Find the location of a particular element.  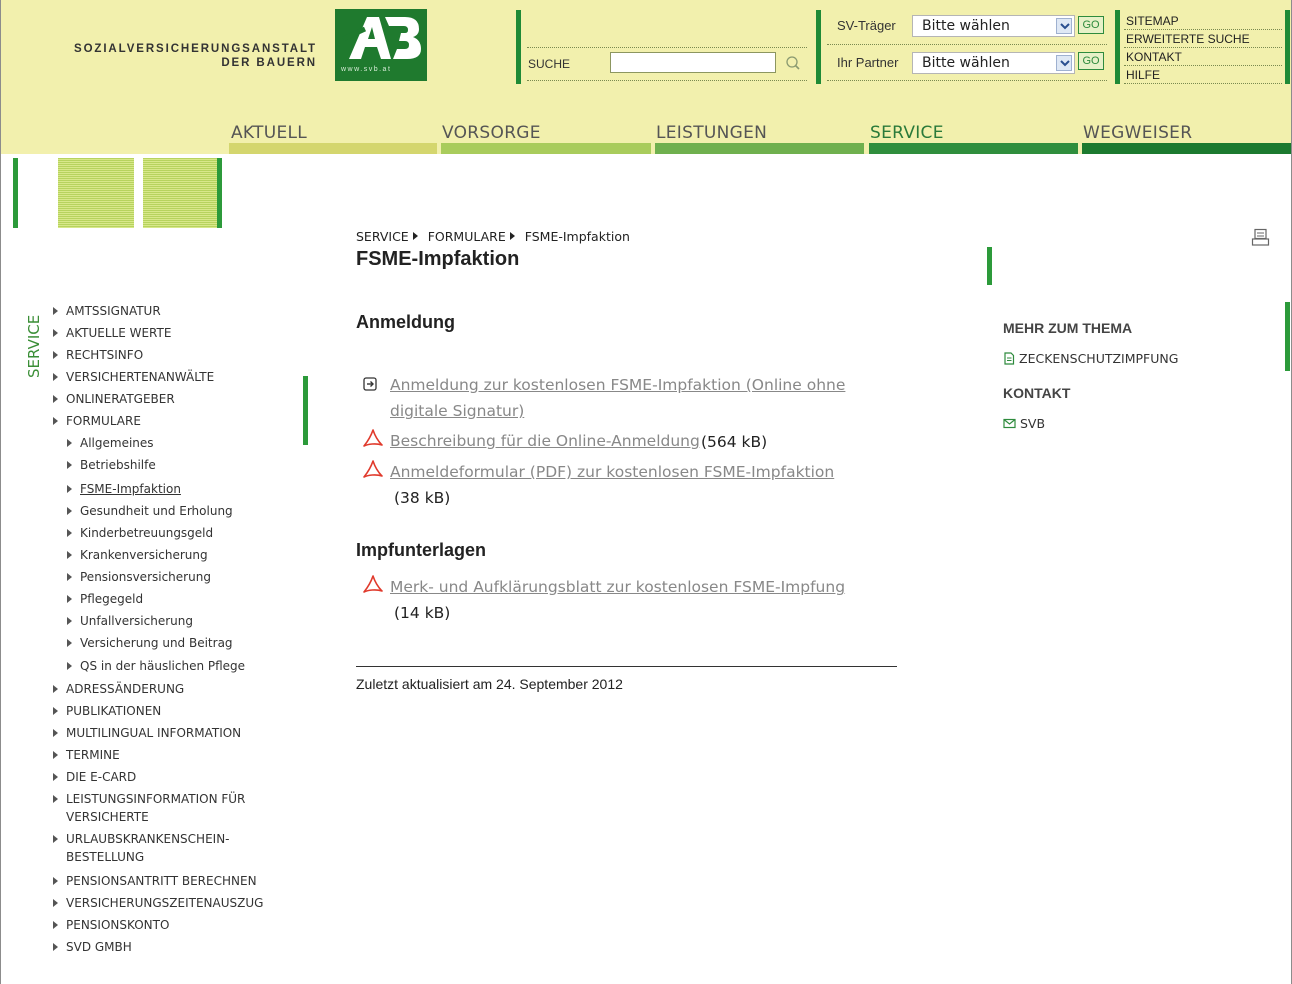

sidebar-subitem-unfallversicherung: Unfallversicherung is located at coordinates (130, 621).